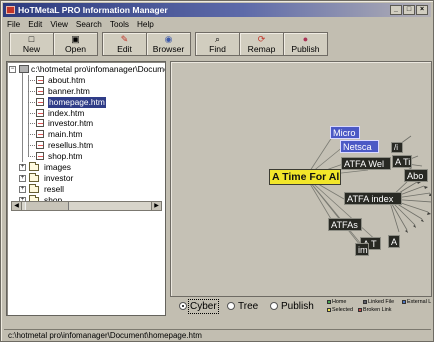 The height and width of the screenshot is (342, 434). Describe the element at coordinates (394, 241) in the screenshot. I see `graph-node-a: A` at that location.